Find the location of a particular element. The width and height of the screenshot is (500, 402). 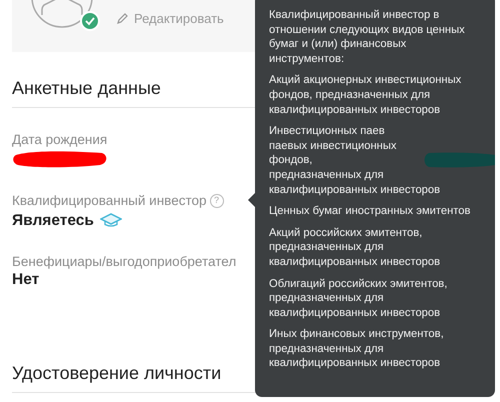

tooltip-text: Акций российских эмитентов, предназначенных для квалифицированных инвесторов is located at coordinates (355, 248).